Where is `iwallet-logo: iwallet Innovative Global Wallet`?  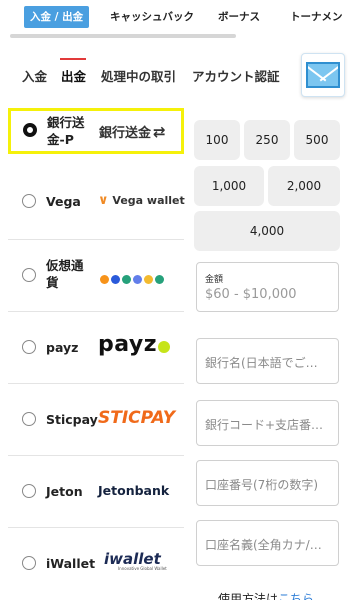 iwallet-logo: iwallet Innovative Global Wallet is located at coordinates (135, 560).